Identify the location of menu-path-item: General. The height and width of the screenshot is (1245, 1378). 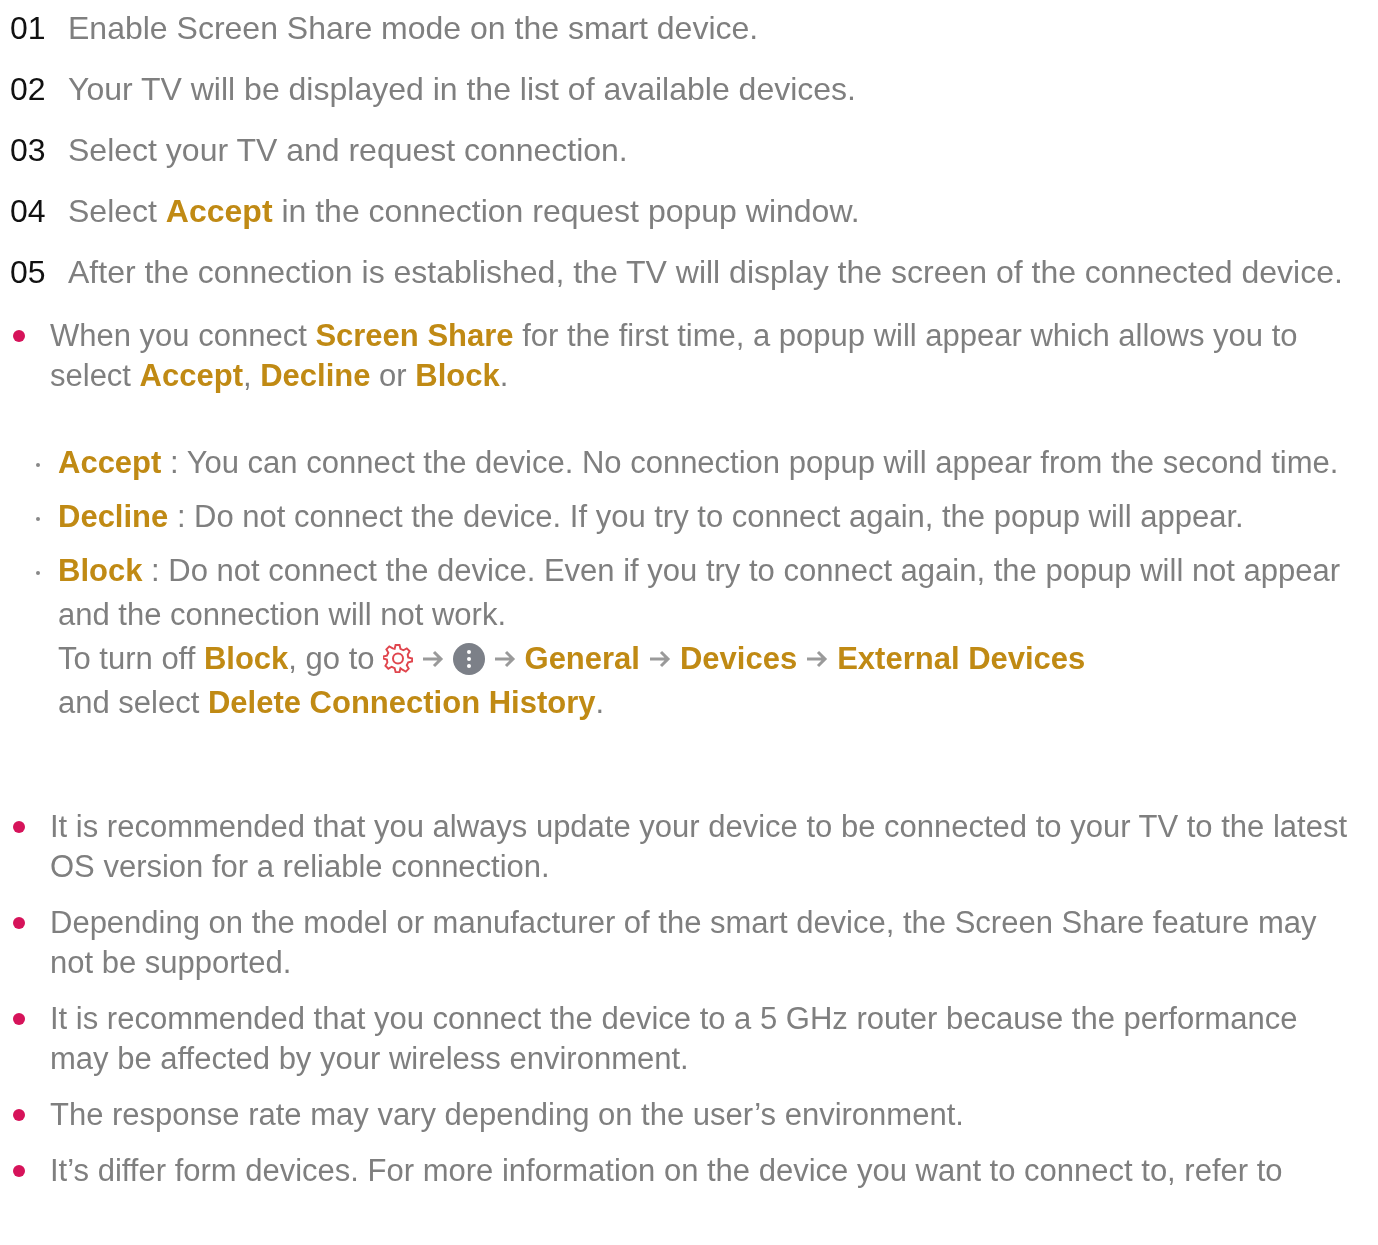
(582, 659).